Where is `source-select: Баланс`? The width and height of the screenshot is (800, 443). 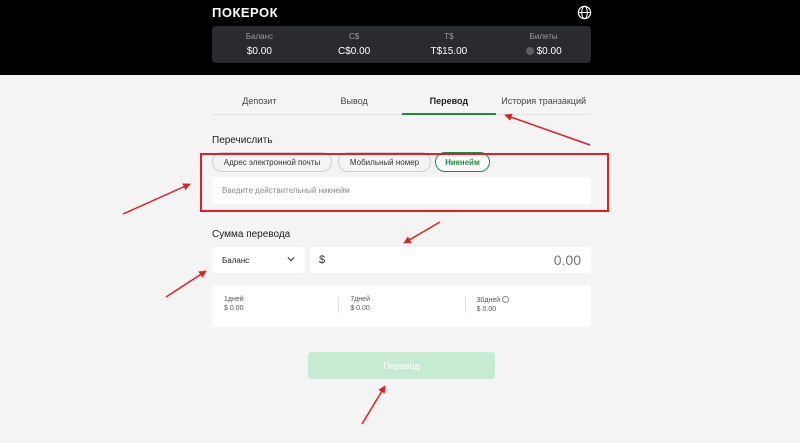
source-select: Баланс is located at coordinates (258, 260).